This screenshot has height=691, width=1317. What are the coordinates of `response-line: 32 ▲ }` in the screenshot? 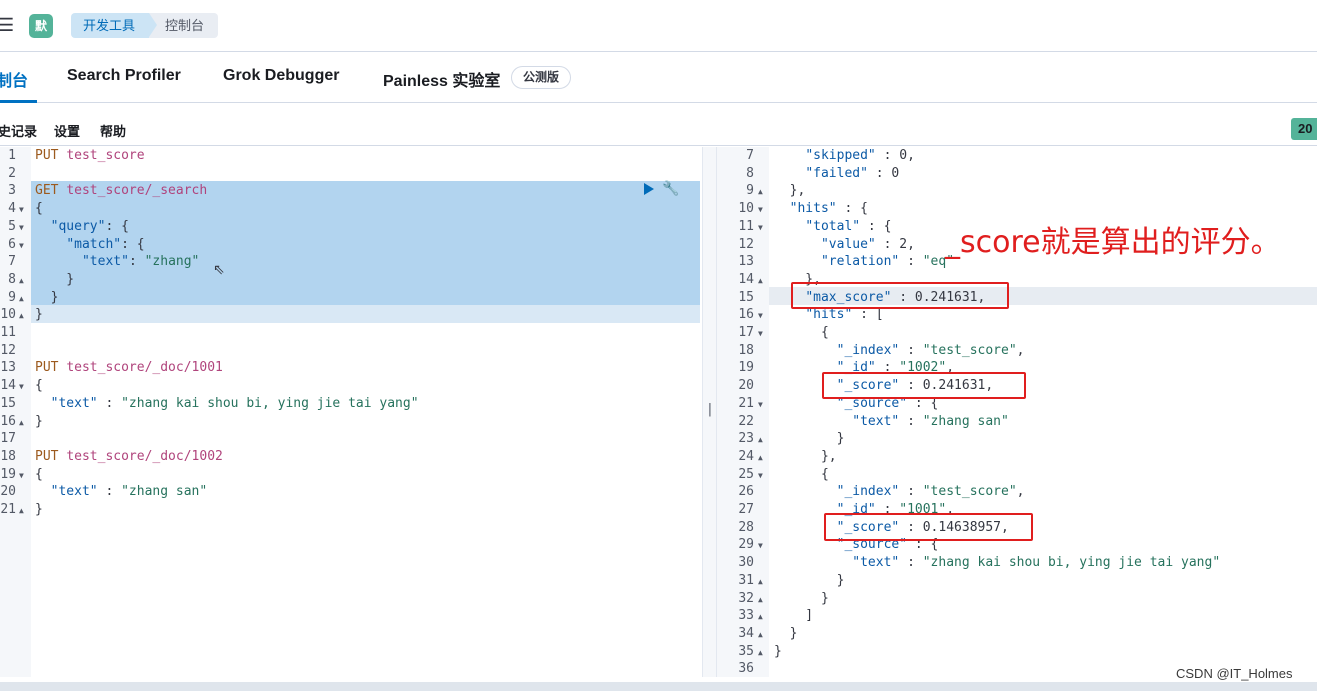 It's located at (1017, 599).